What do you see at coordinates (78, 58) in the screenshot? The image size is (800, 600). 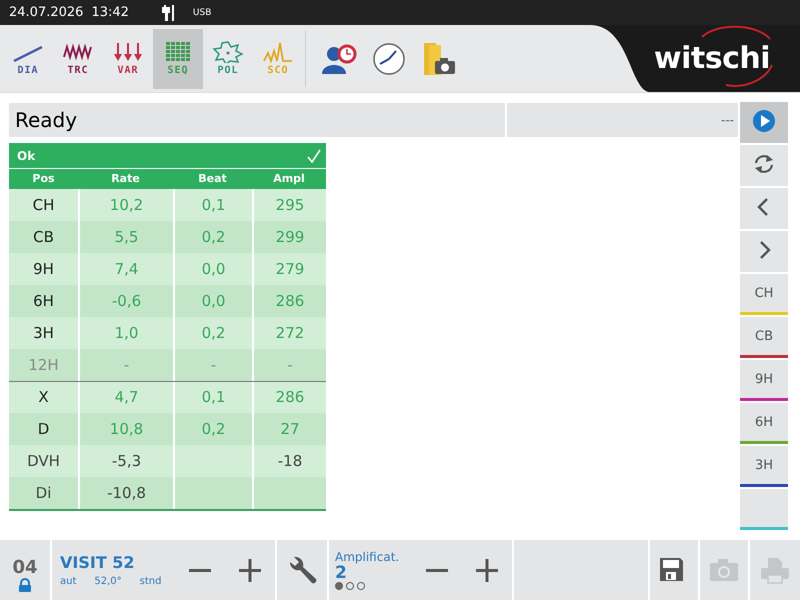 I see `tool-tab: TRC` at bounding box center [78, 58].